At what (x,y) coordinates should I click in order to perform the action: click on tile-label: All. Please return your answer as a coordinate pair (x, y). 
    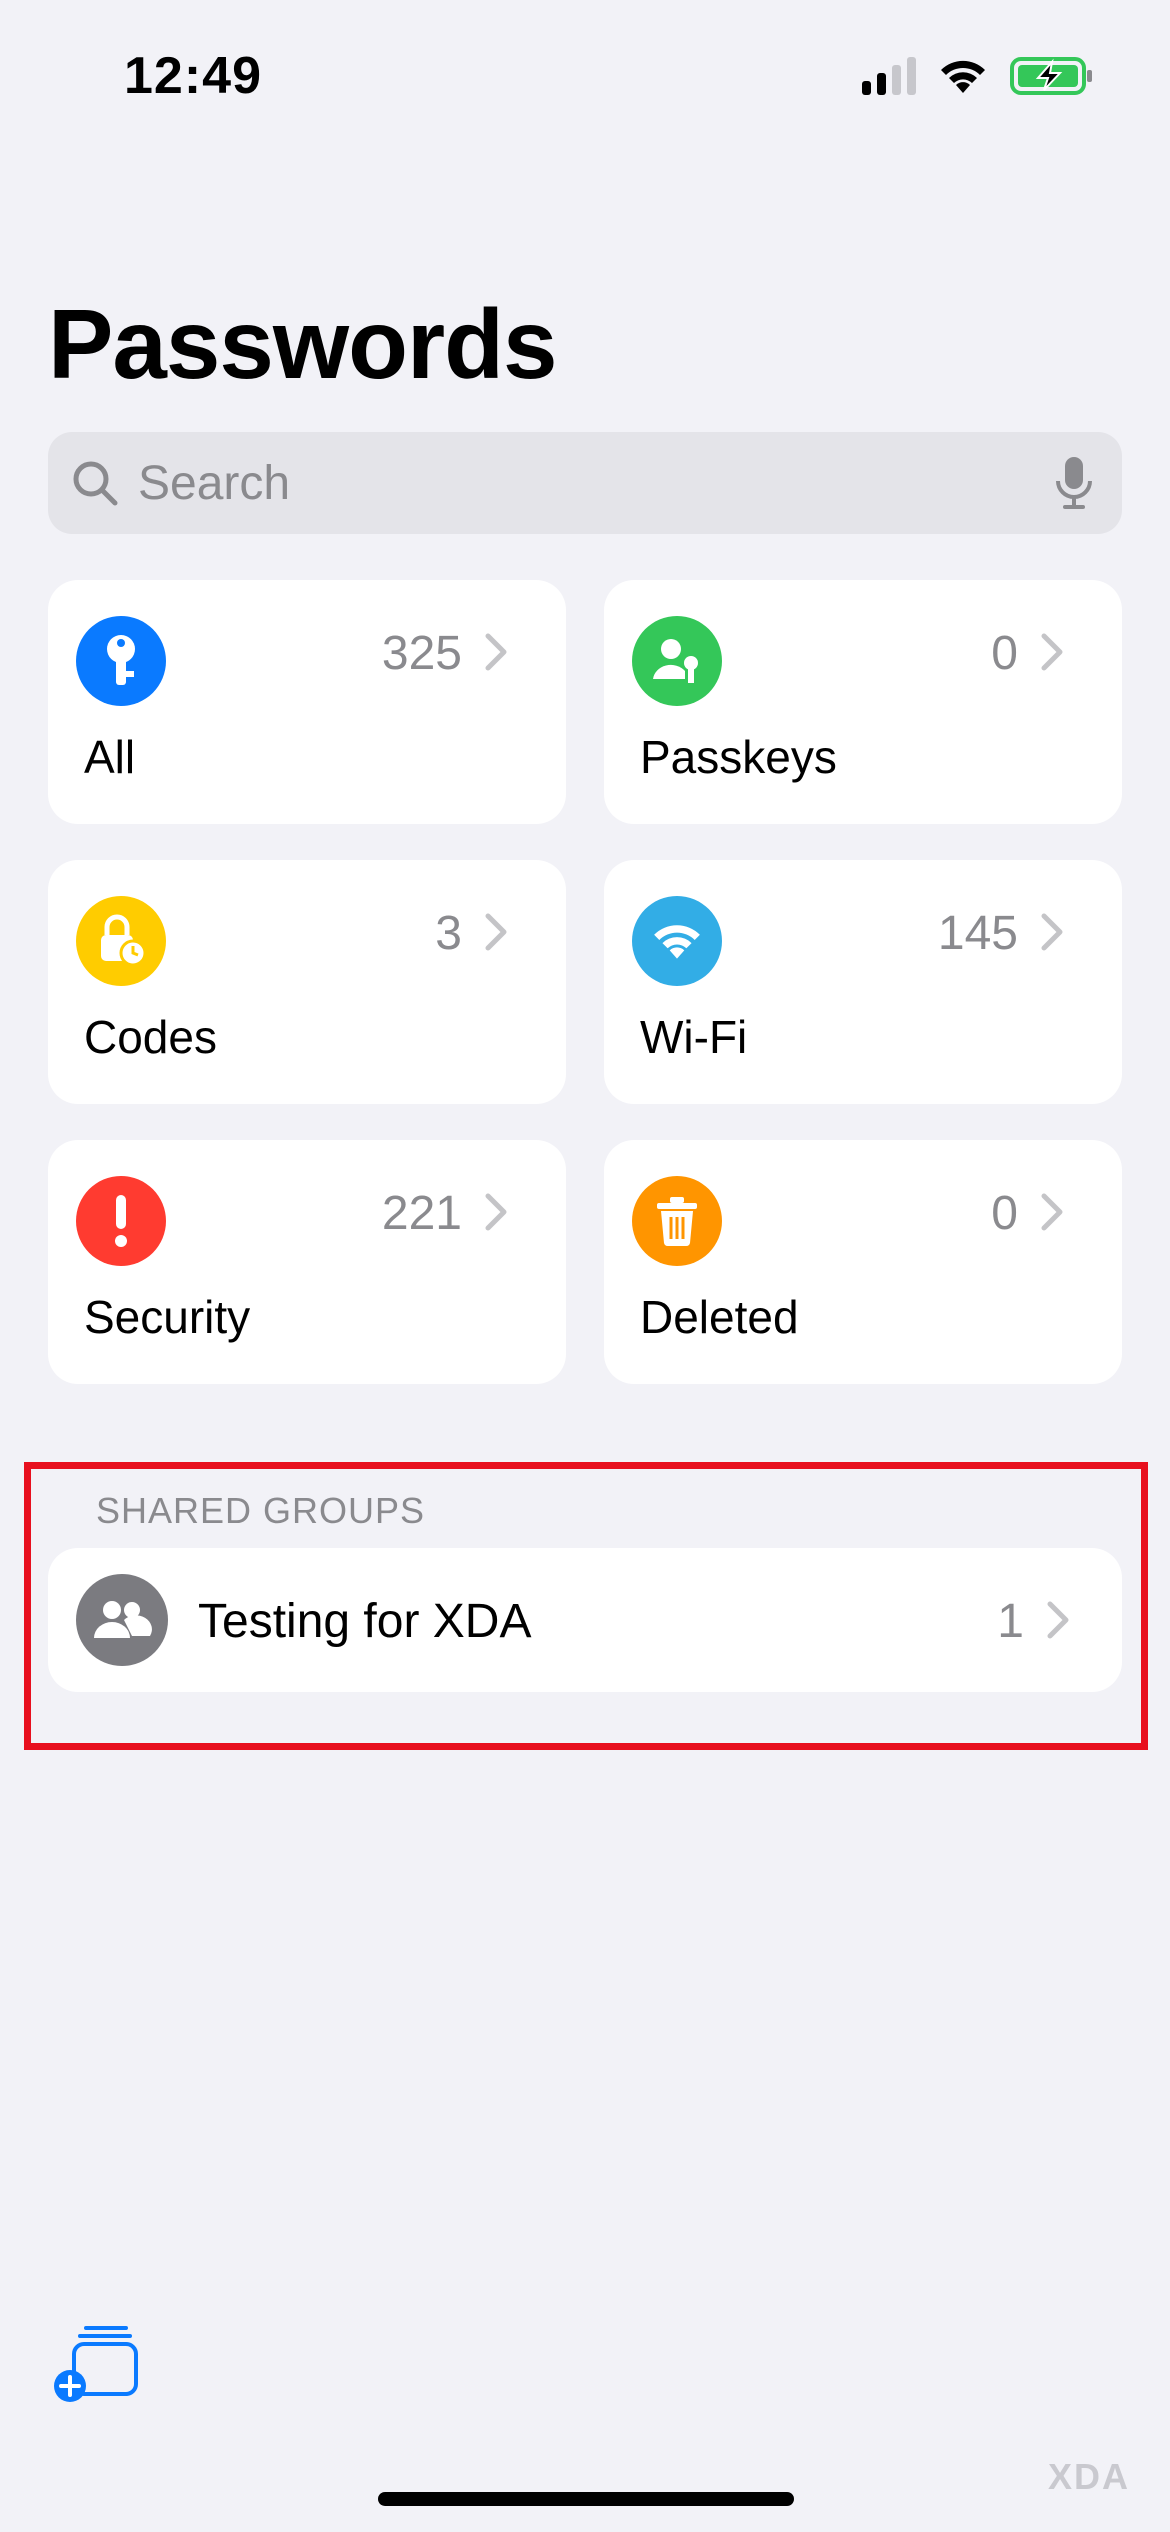
    Looking at the image, I should click on (110, 757).